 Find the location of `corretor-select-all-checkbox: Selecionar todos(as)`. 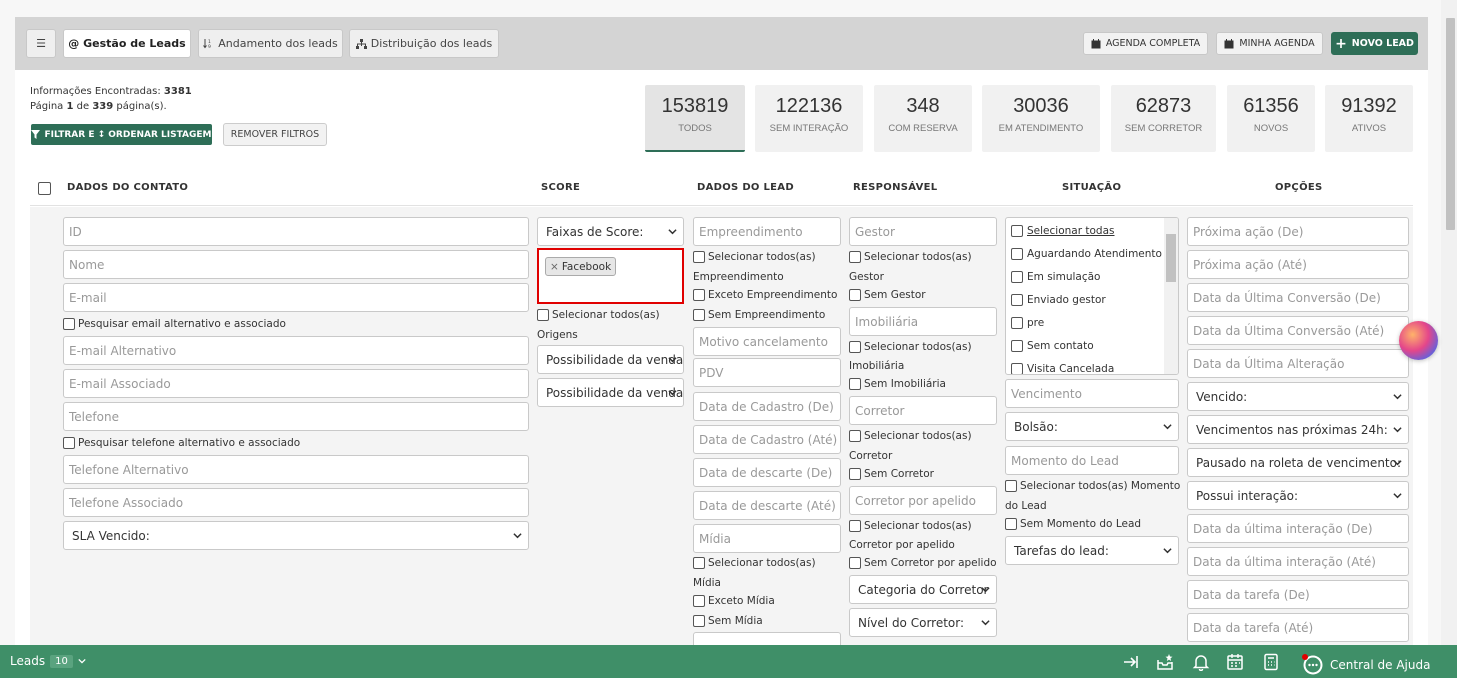

corretor-select-all-checkbox: Selecionar todos(as) is located at coordinates (910, 436).